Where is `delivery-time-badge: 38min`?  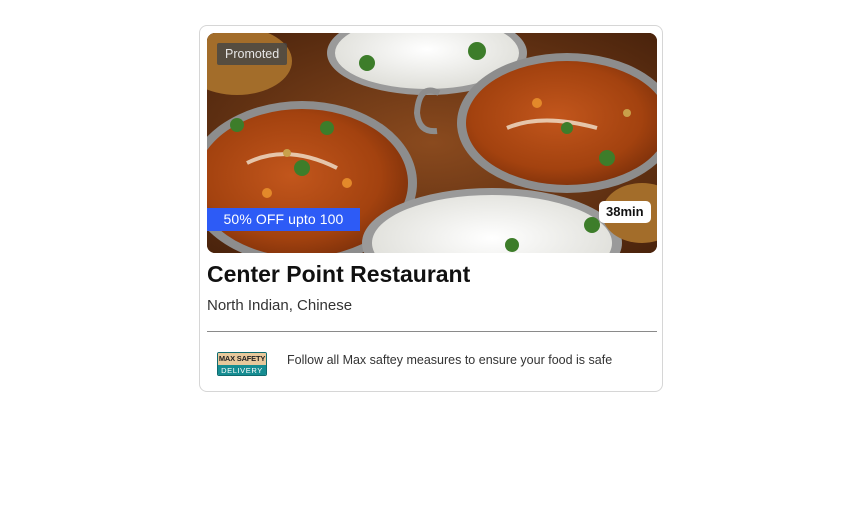
delivery-time-badge: 38min is located at coordinates (625, 212).